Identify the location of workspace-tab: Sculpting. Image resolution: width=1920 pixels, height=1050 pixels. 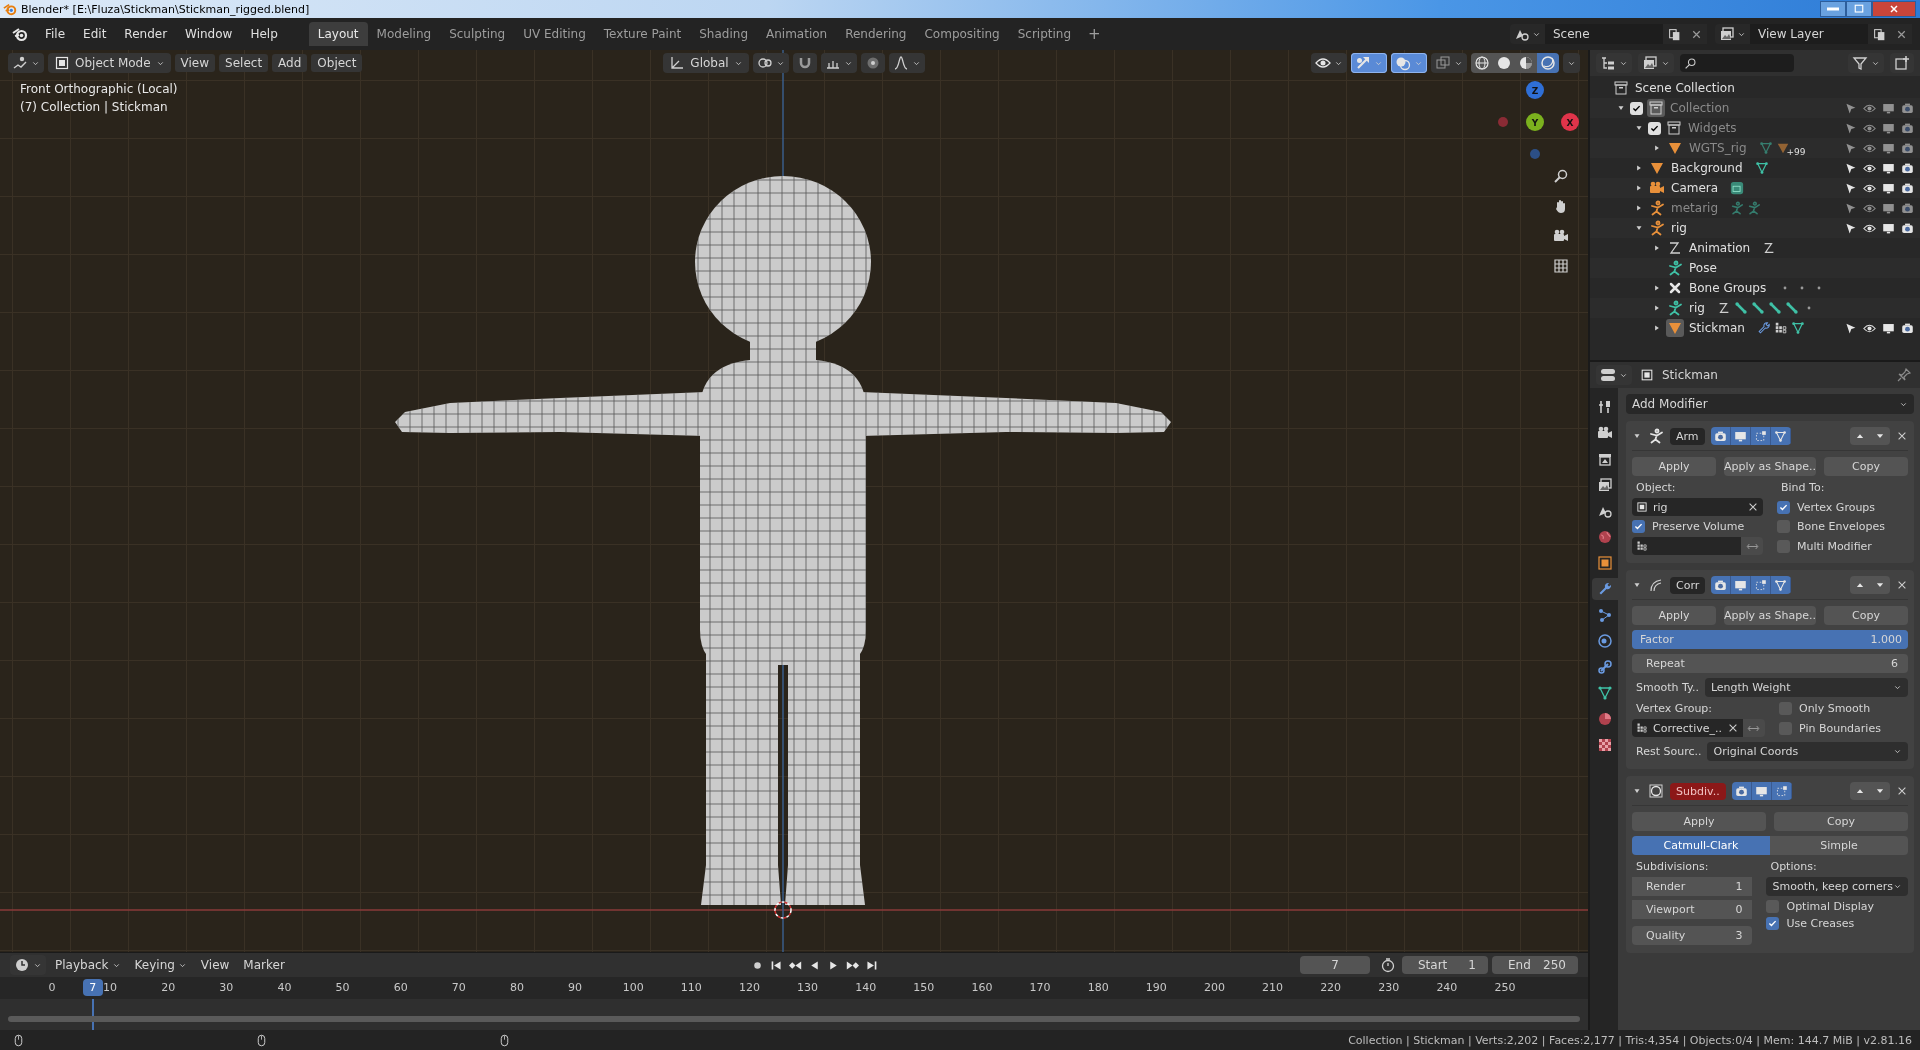
(477, 34).